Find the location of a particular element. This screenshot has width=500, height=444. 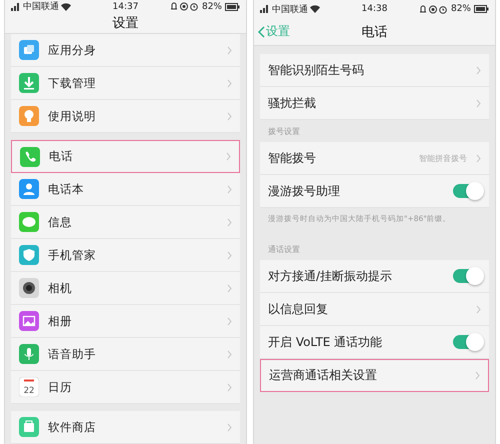

clock-time: 14:37 is located at coordinates (125, 7).